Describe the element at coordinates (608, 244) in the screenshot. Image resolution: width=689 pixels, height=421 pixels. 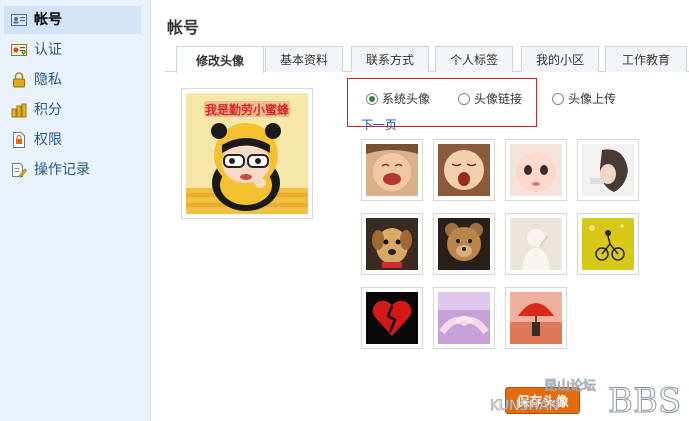
I see `avatar-thumb-cyclist-field` at that location.